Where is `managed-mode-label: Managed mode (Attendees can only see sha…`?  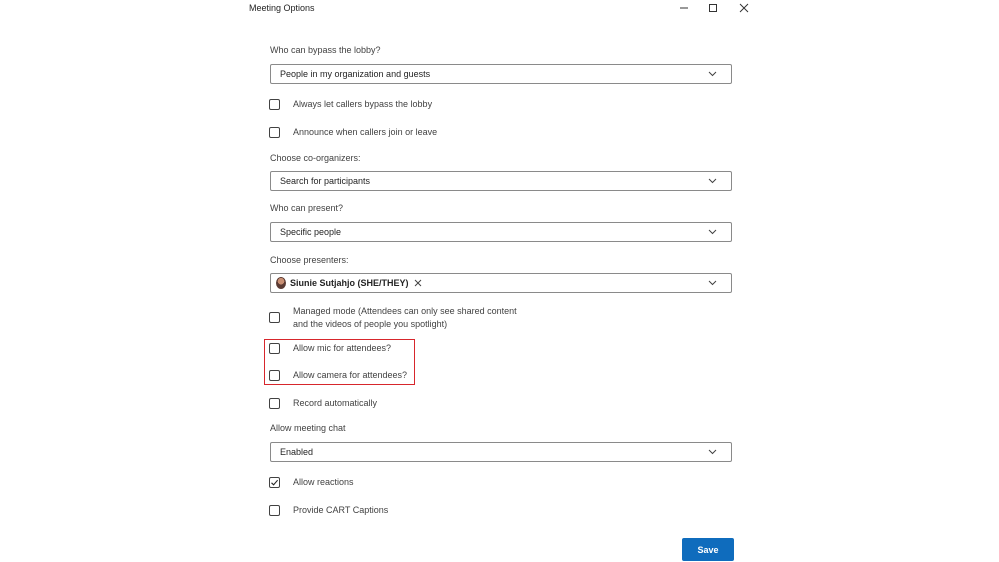 managed-mode-label: Managed mode (Attendees can only see sha… is located at coordinates (405, 318).